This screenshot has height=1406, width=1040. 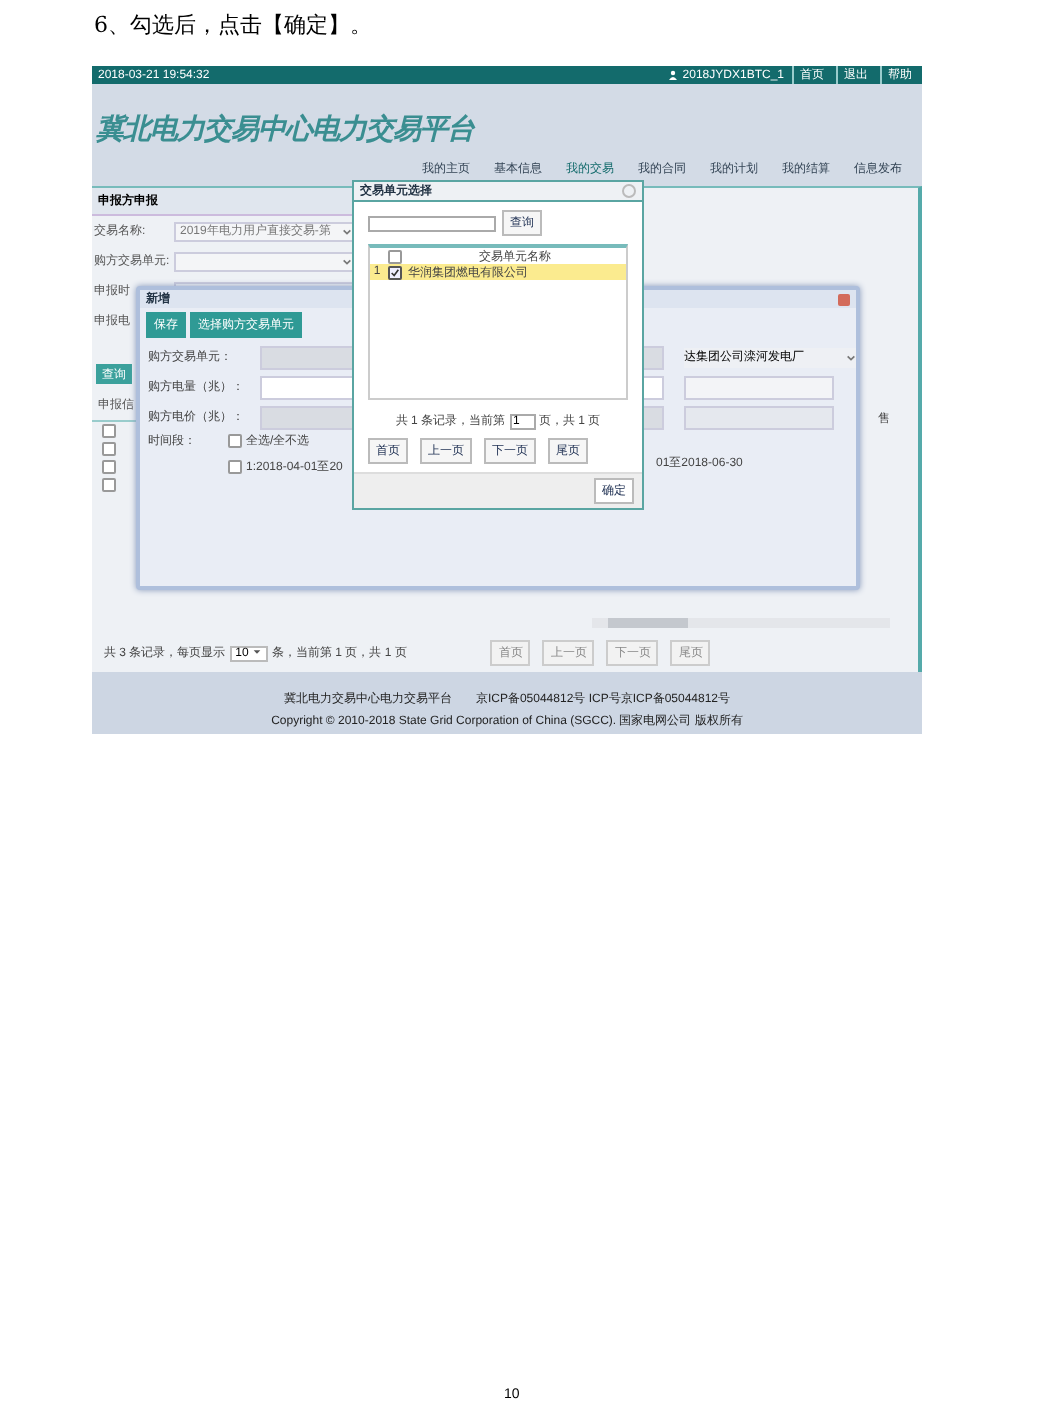 What do you see at coordinates (741, 623) in the screenshot?
I see `horizontal-scrollbar` at bounding box center [741, 623].